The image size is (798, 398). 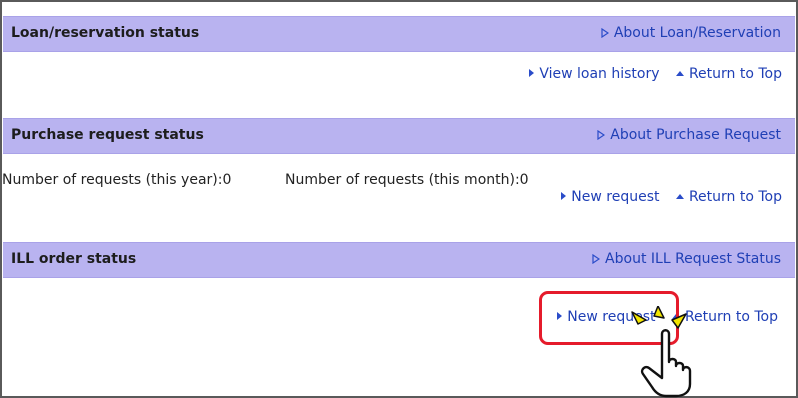 I want to click on loan-section-title: Loan/reservation status, so click(x=105, y=33).